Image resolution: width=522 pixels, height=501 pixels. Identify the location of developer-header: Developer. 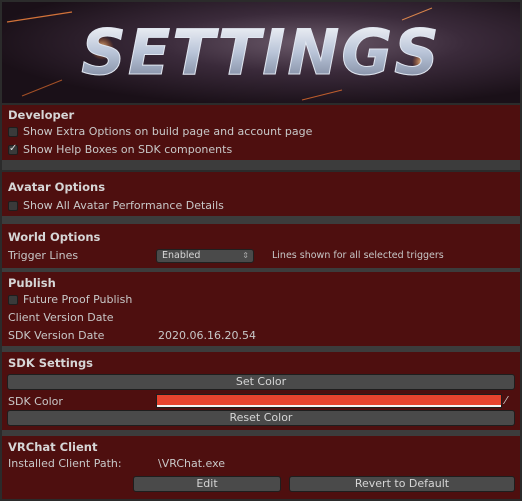
(41, 115).